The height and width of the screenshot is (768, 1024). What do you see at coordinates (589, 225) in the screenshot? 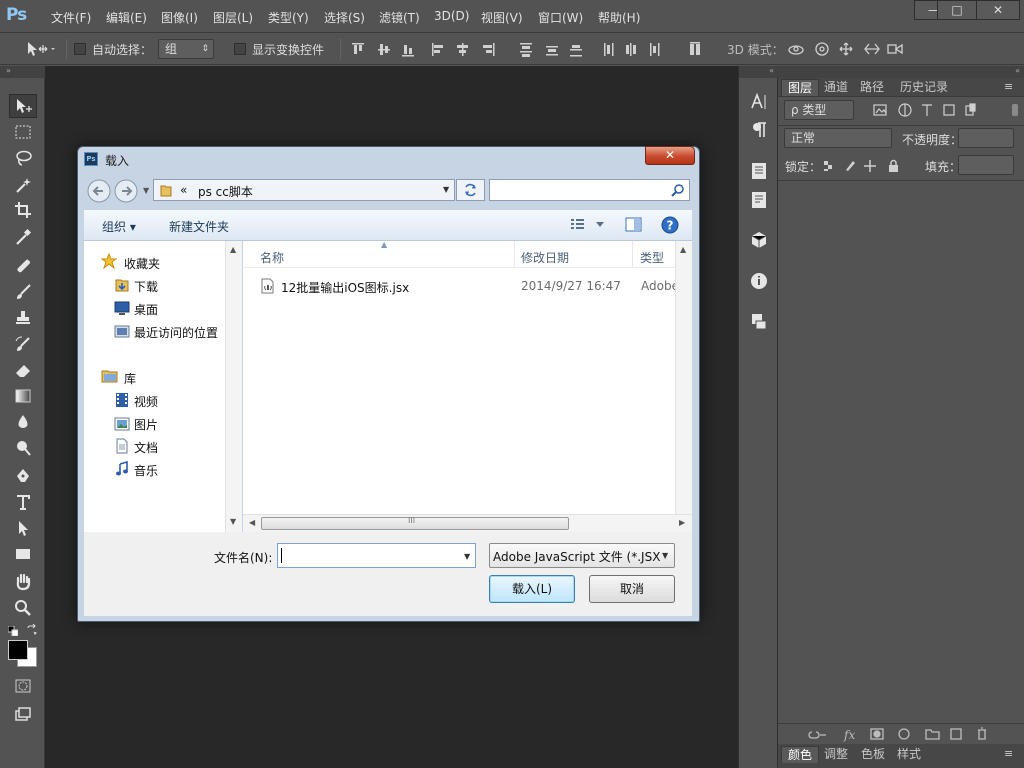
I see `view-options-button` at bounding box center [589, 225].